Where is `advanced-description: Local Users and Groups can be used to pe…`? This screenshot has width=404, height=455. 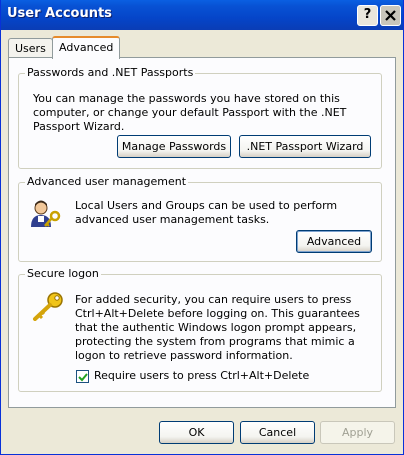 advanced-description: Local Users and Groups can be used to pe… is located at coordinates (206, 212).